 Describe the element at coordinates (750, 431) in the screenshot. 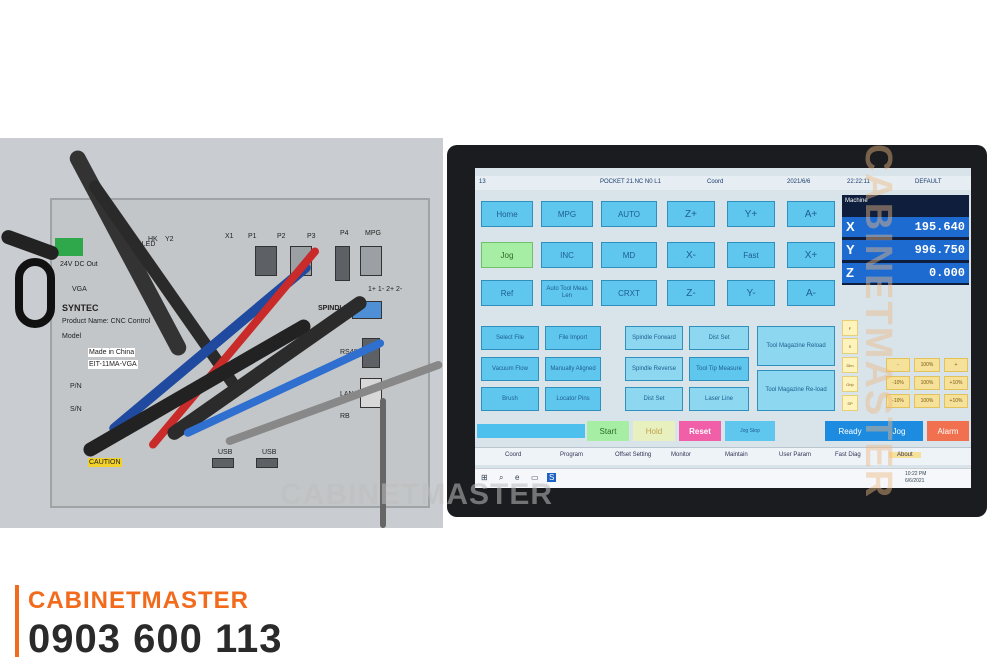

I see `jog-stop-button: Jog Stop` at that location.